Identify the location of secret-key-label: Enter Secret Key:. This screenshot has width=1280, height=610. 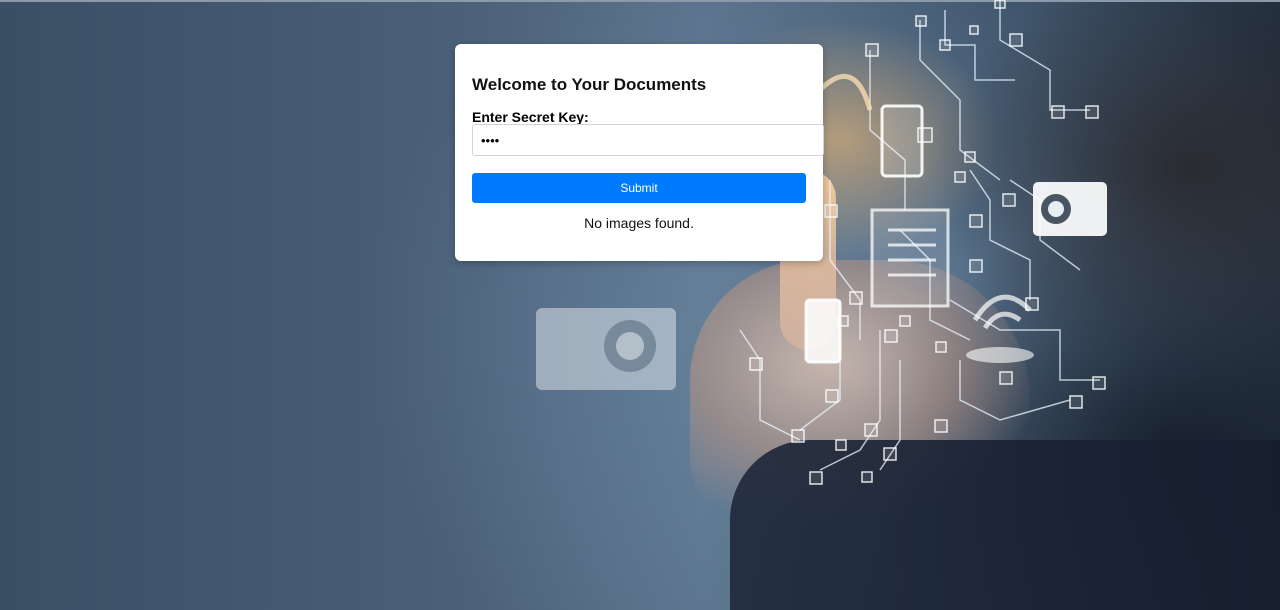
(530, 117).